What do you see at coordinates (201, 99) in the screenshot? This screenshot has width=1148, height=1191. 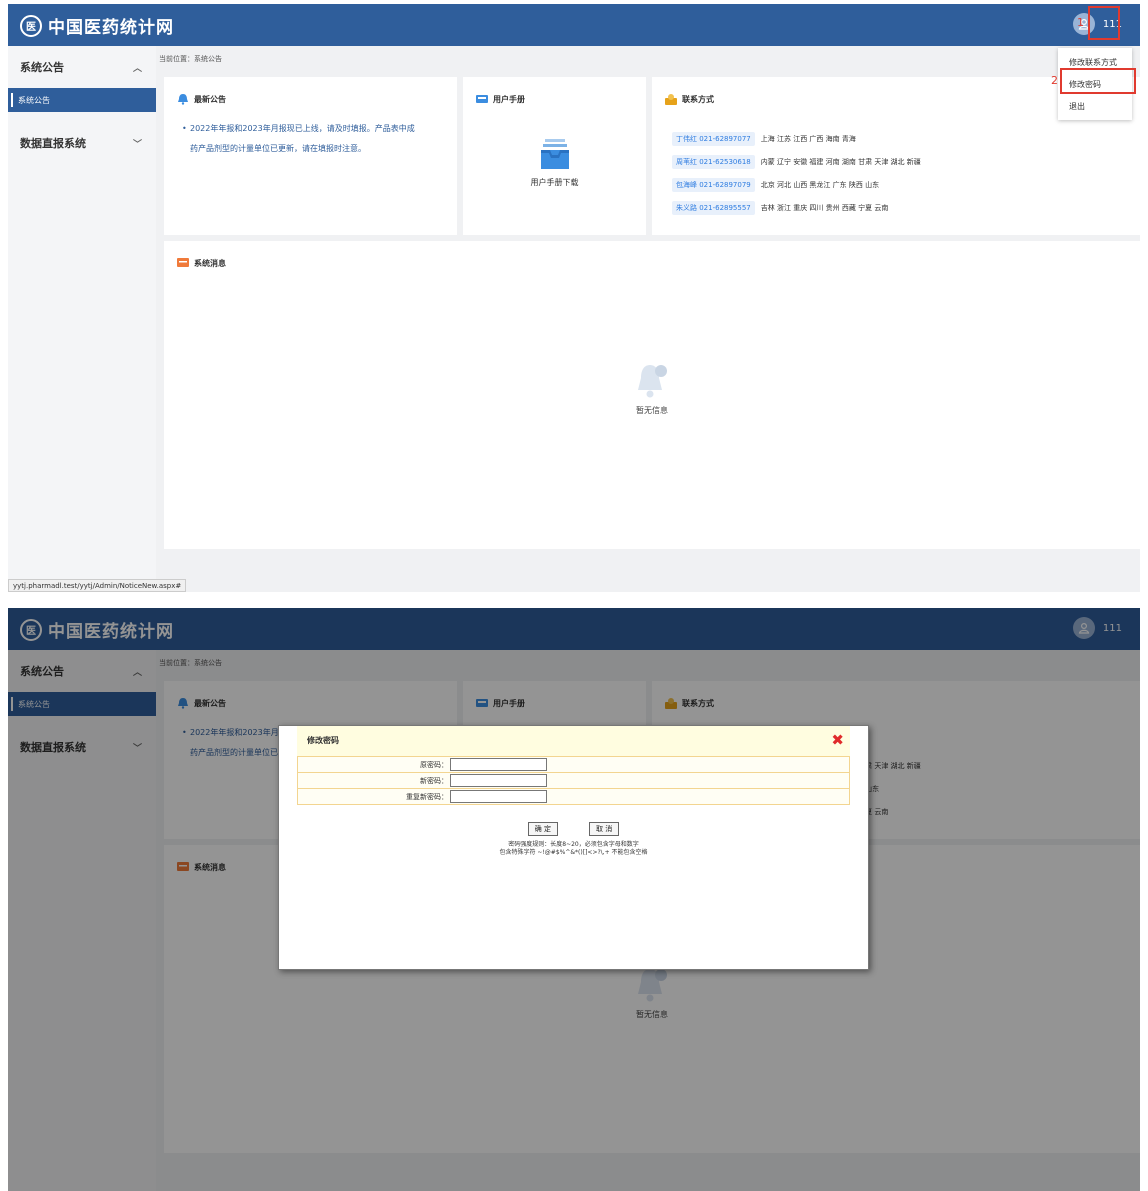 I see `panel-title: 最新公告` at bounding box center [201, 99].